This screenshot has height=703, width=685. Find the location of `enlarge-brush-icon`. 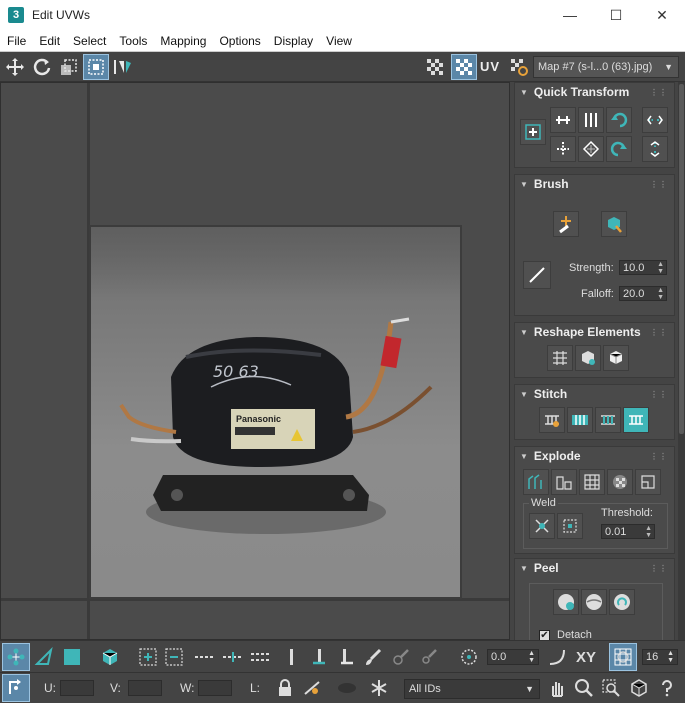

enlarge-brush-icon is located at coordinates (401, 657).